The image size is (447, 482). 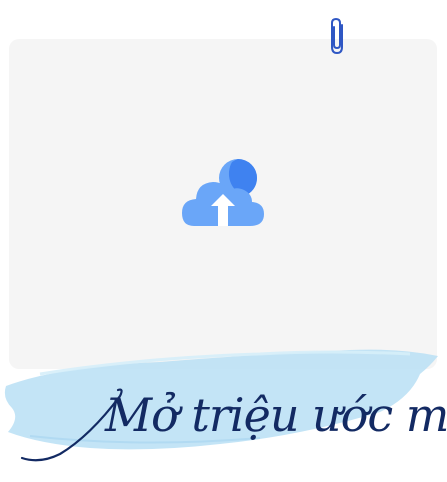 I want to click on paperclip-icon, so click(x=338, y=36).